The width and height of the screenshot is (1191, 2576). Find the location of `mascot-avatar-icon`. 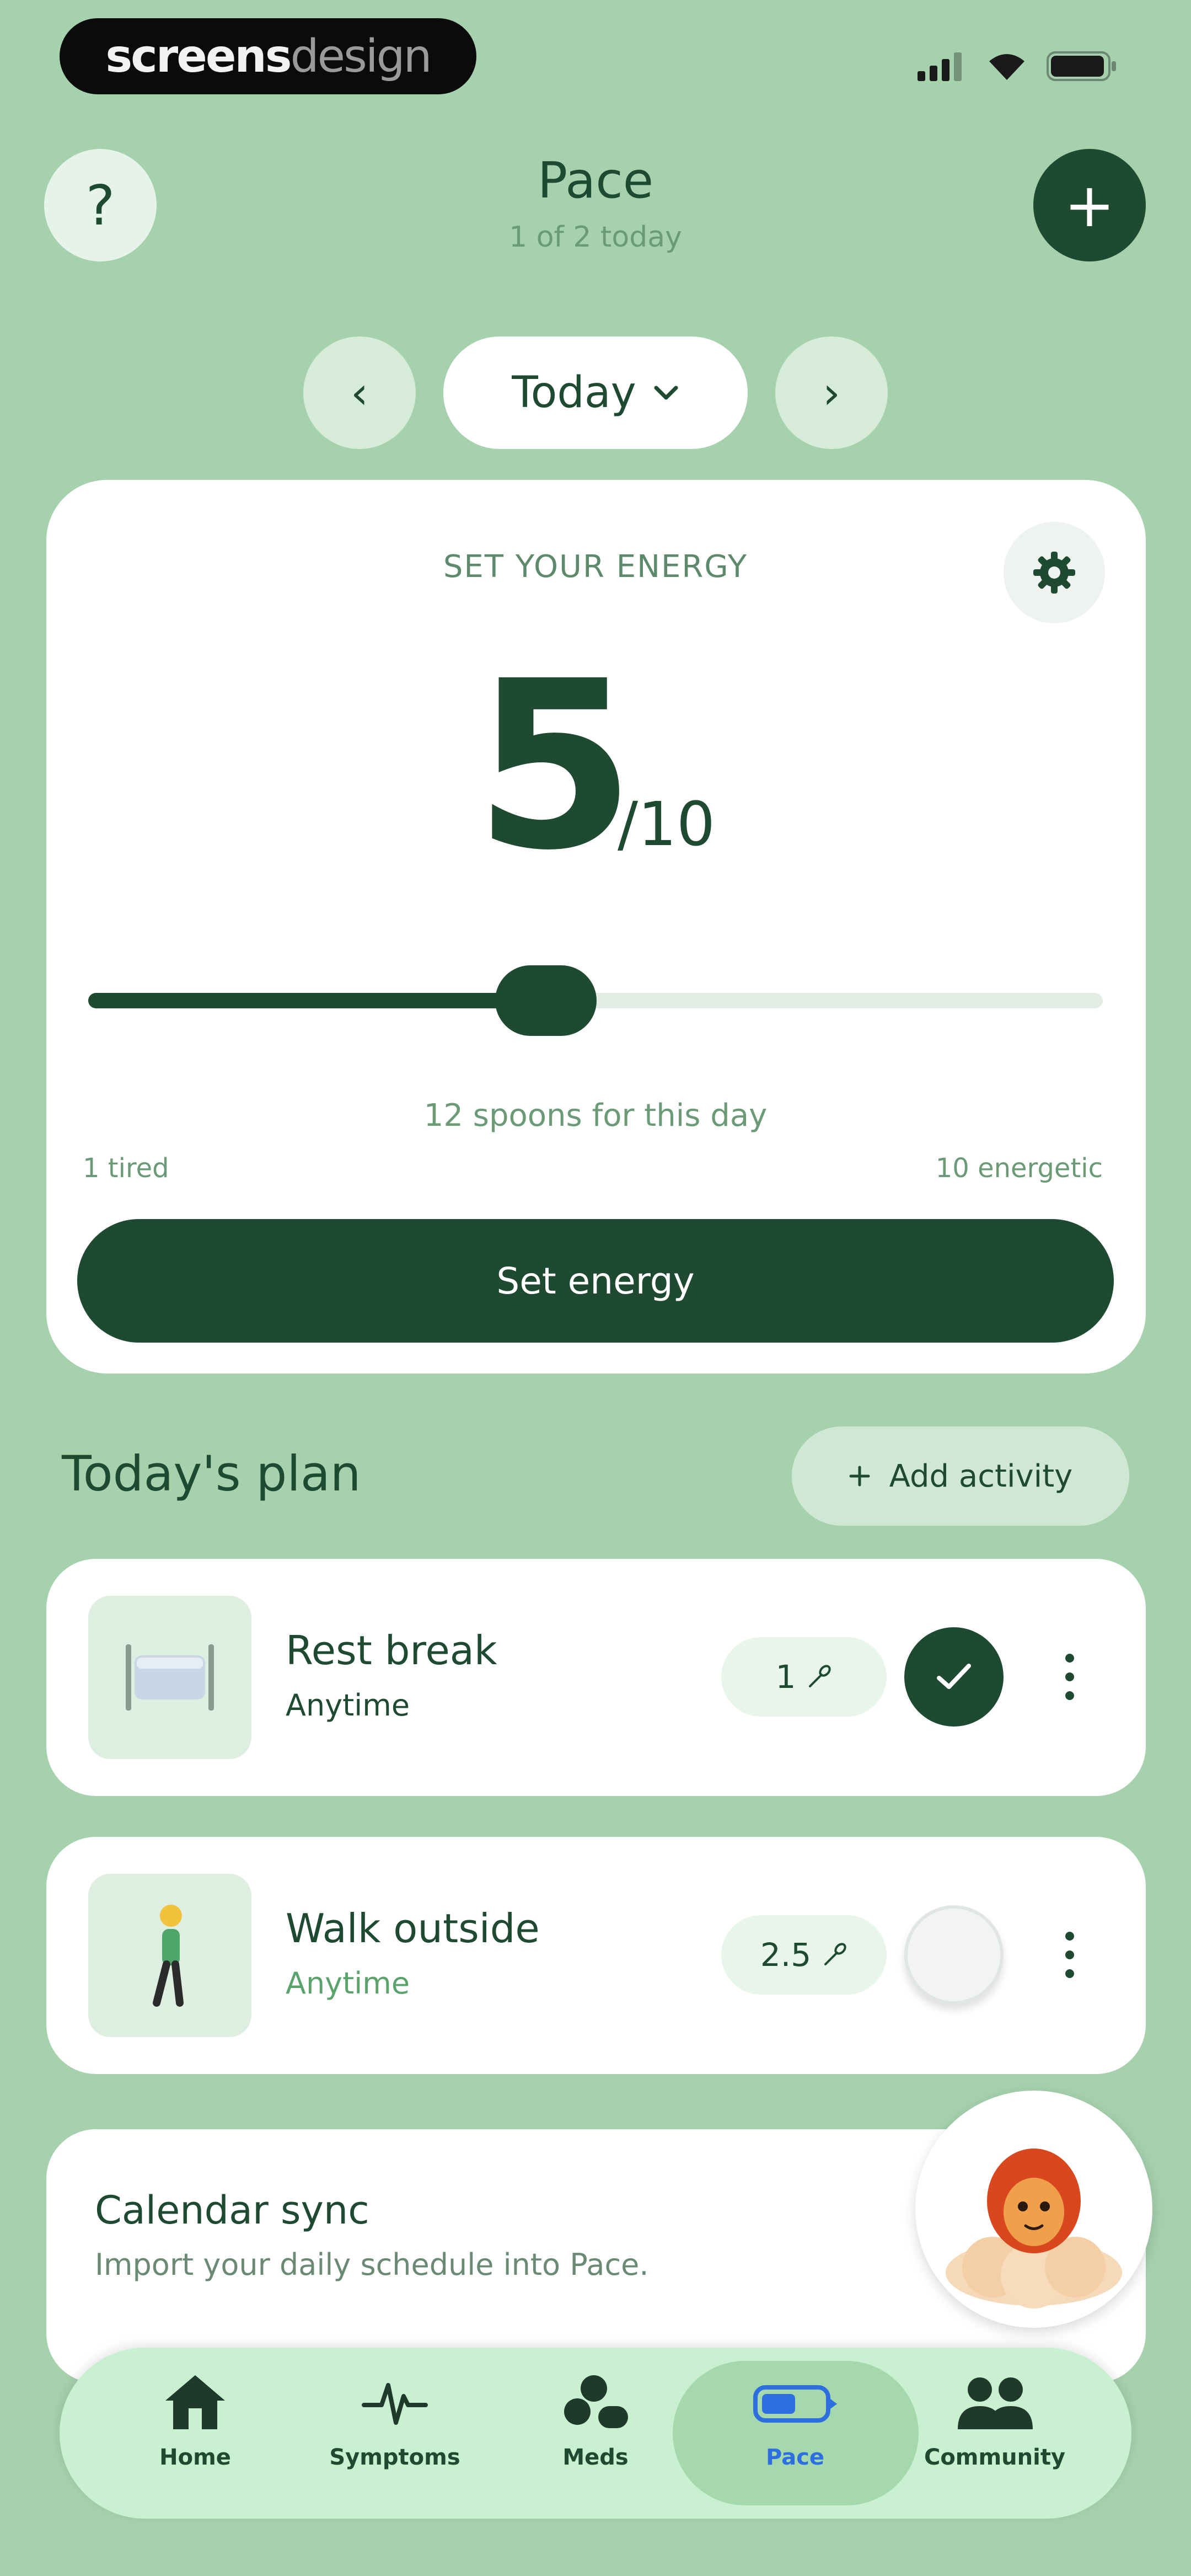

mascot-avatar-icon is located at coordinates (1034, 2228).